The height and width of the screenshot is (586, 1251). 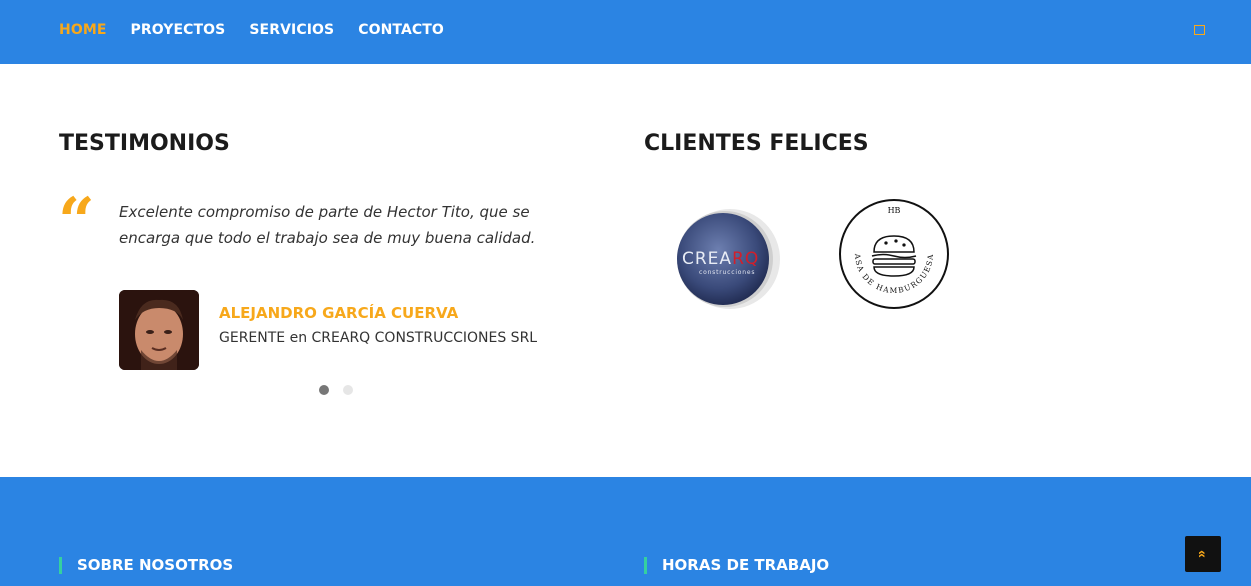 I want to click on double-chevron-up-icon: «, so click(x=1202, y=554).